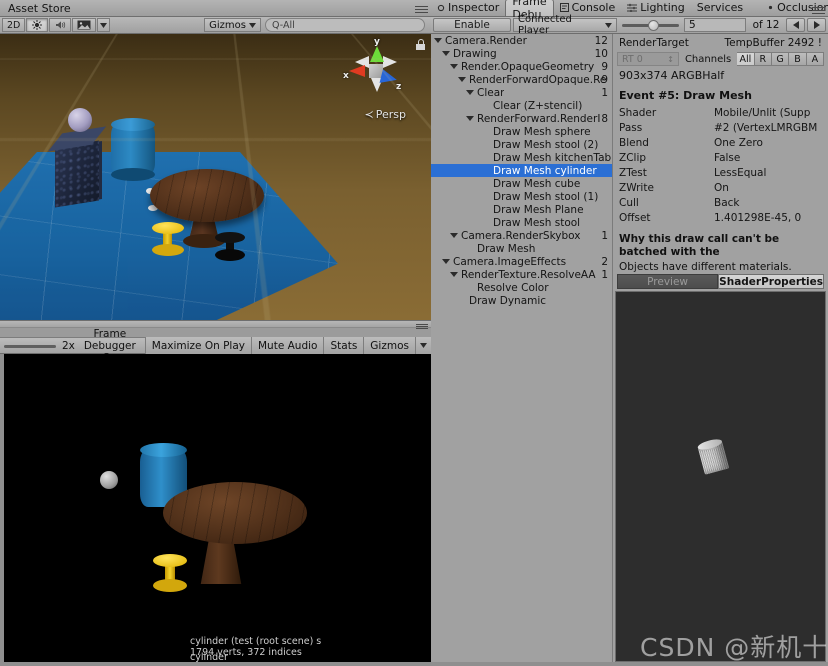 The image size is (828, 666). What do you see at coordinates (345, 25) in the screenshot?
I see `scene-search-input: Q-All` at bounding box center [345, 25].